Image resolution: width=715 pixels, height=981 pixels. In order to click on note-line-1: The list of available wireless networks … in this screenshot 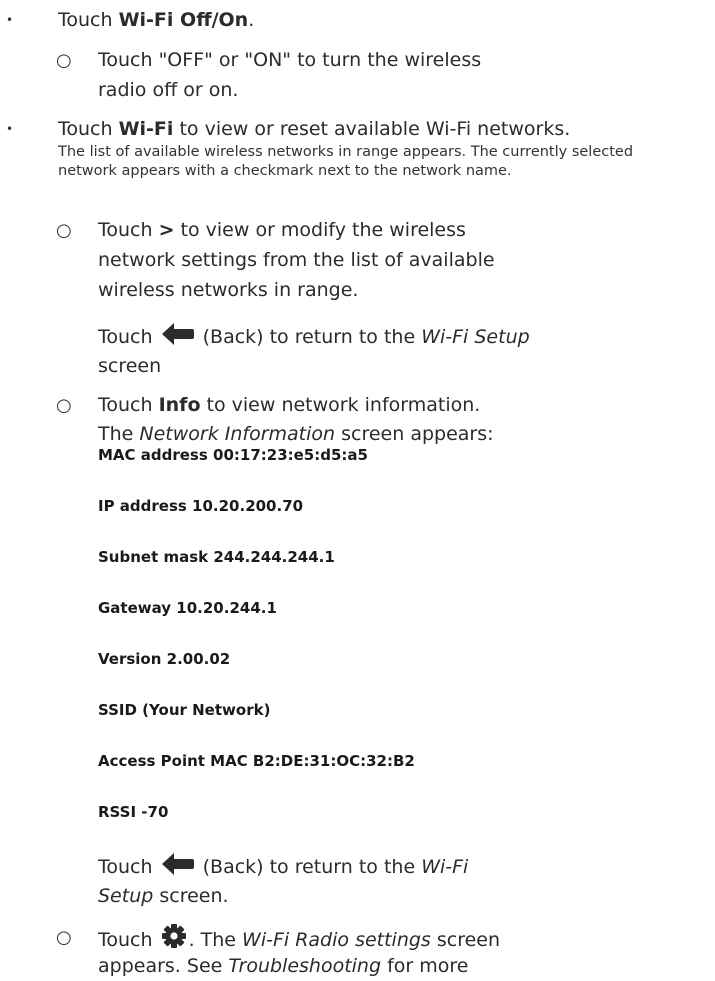, I will do `click(346, 152)`.